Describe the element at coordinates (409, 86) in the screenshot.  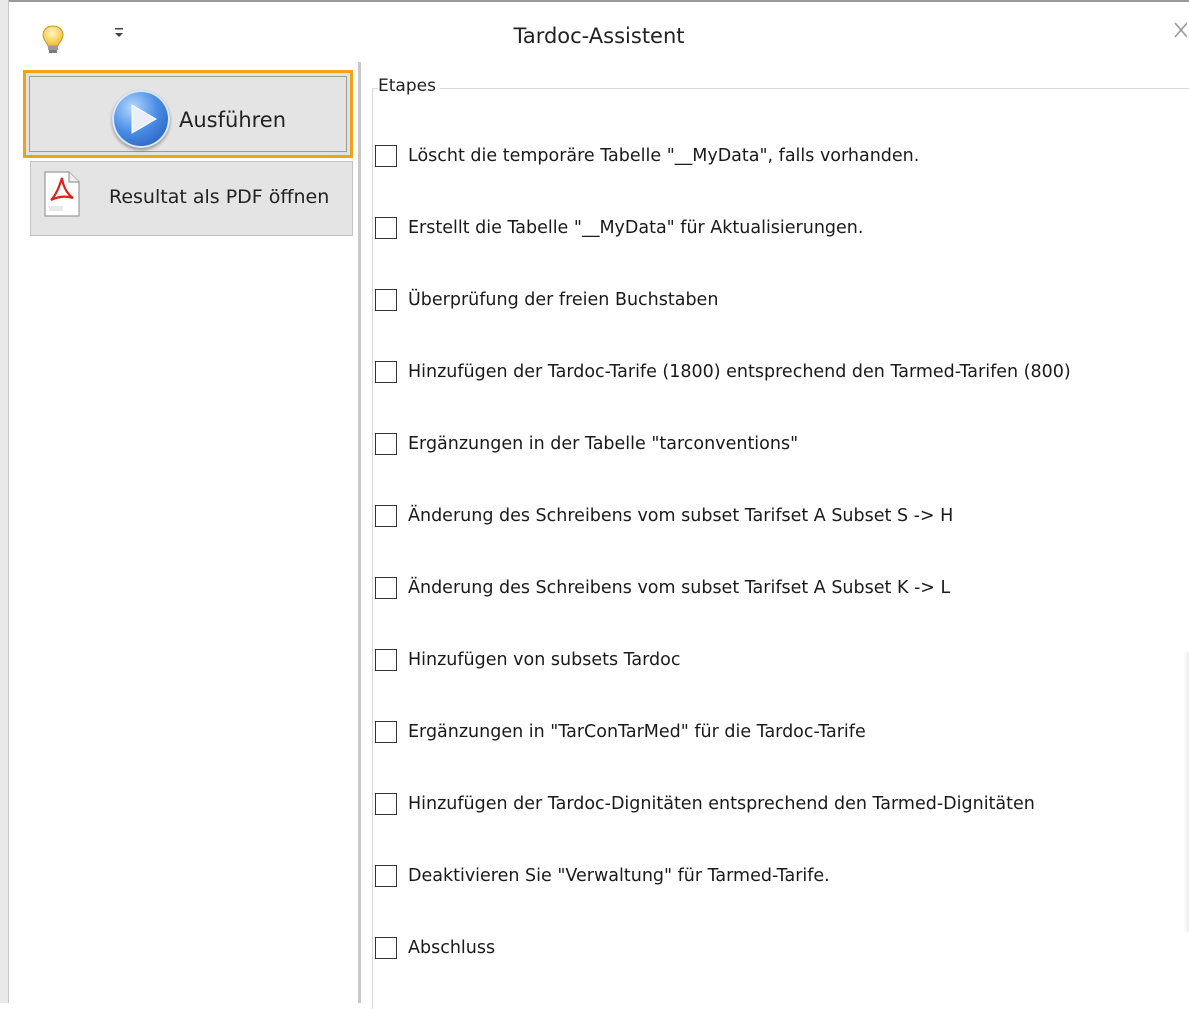
I see `steps-legend: Etapes` at that location.